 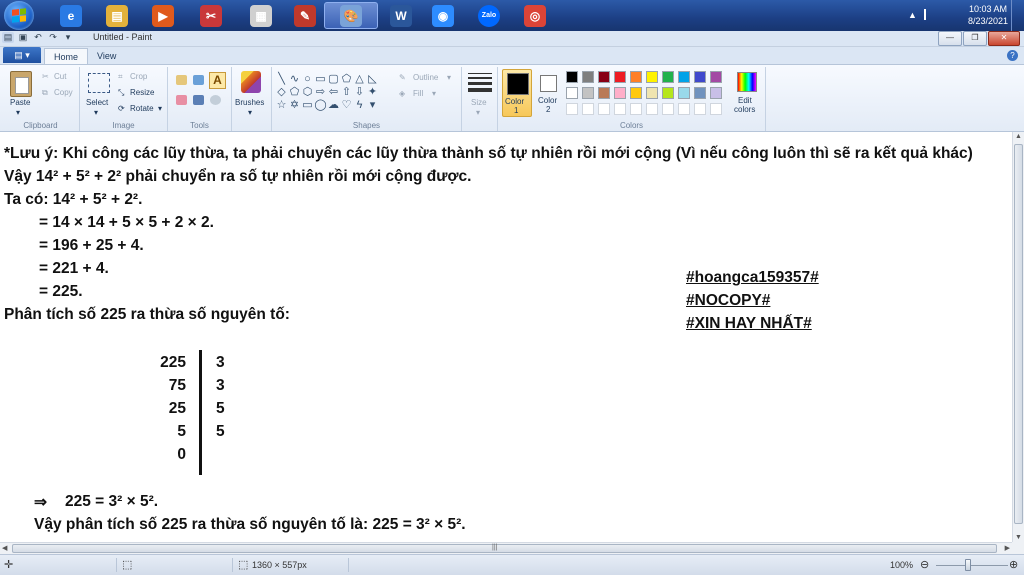 I want to click on outline-button: Outline, so click(x=425, y=77).